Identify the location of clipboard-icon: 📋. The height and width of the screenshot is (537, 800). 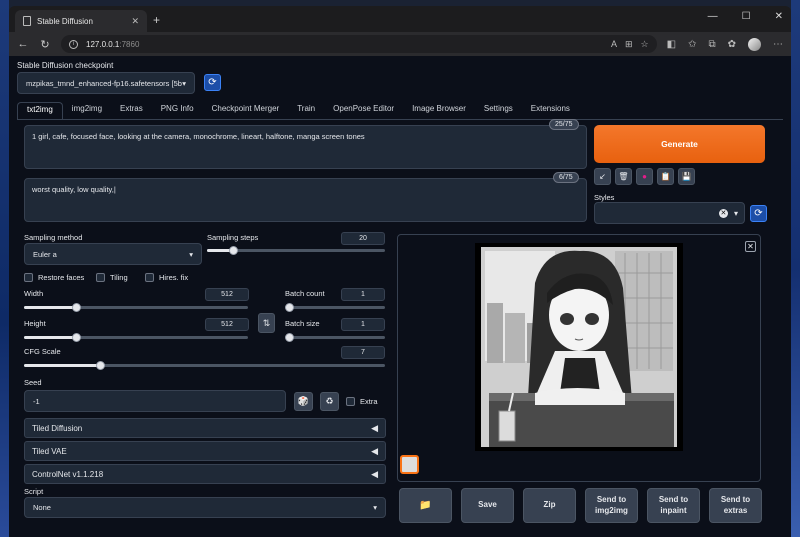
(665, 176).